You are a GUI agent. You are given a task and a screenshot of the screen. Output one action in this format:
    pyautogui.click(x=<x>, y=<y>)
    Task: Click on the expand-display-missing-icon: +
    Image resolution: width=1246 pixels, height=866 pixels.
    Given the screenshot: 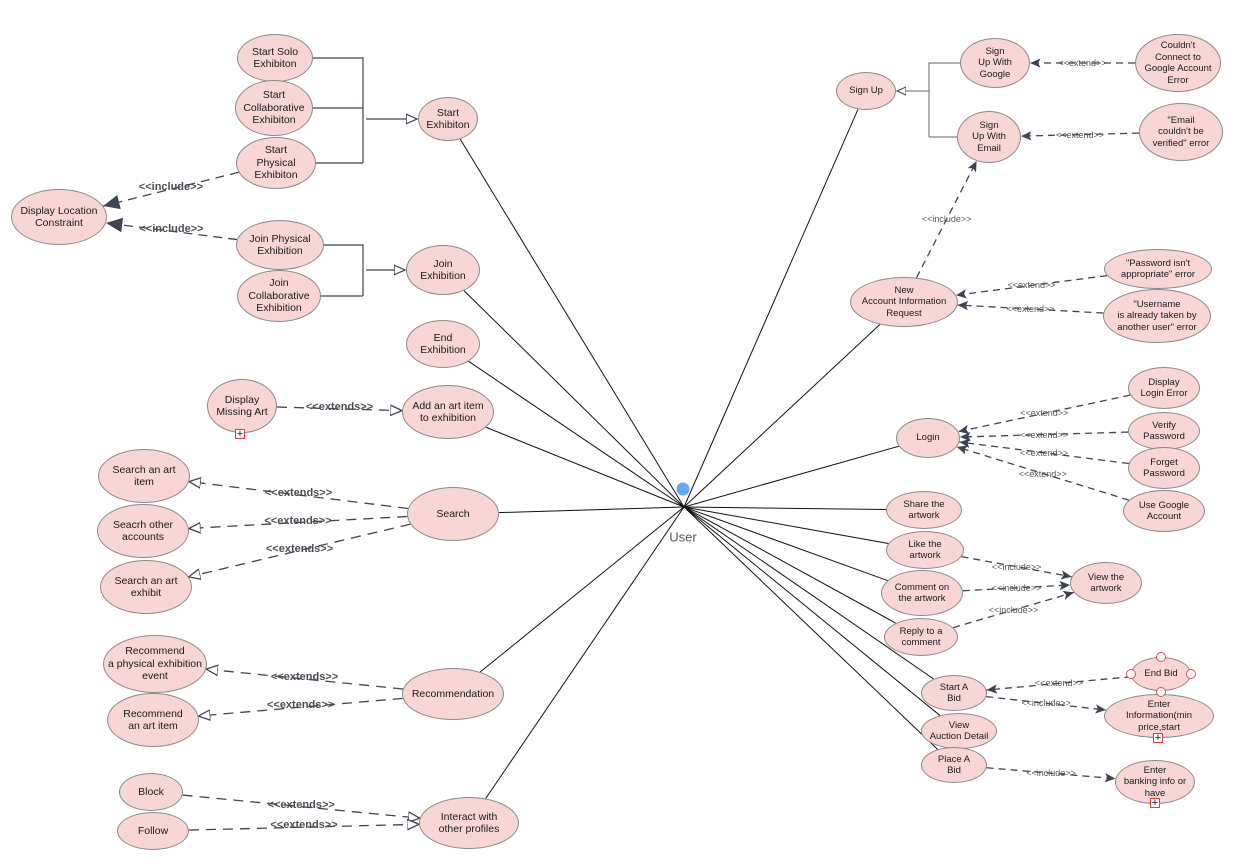 What is the action you would take?
    pyautogui.click(x=240, y=434)
    